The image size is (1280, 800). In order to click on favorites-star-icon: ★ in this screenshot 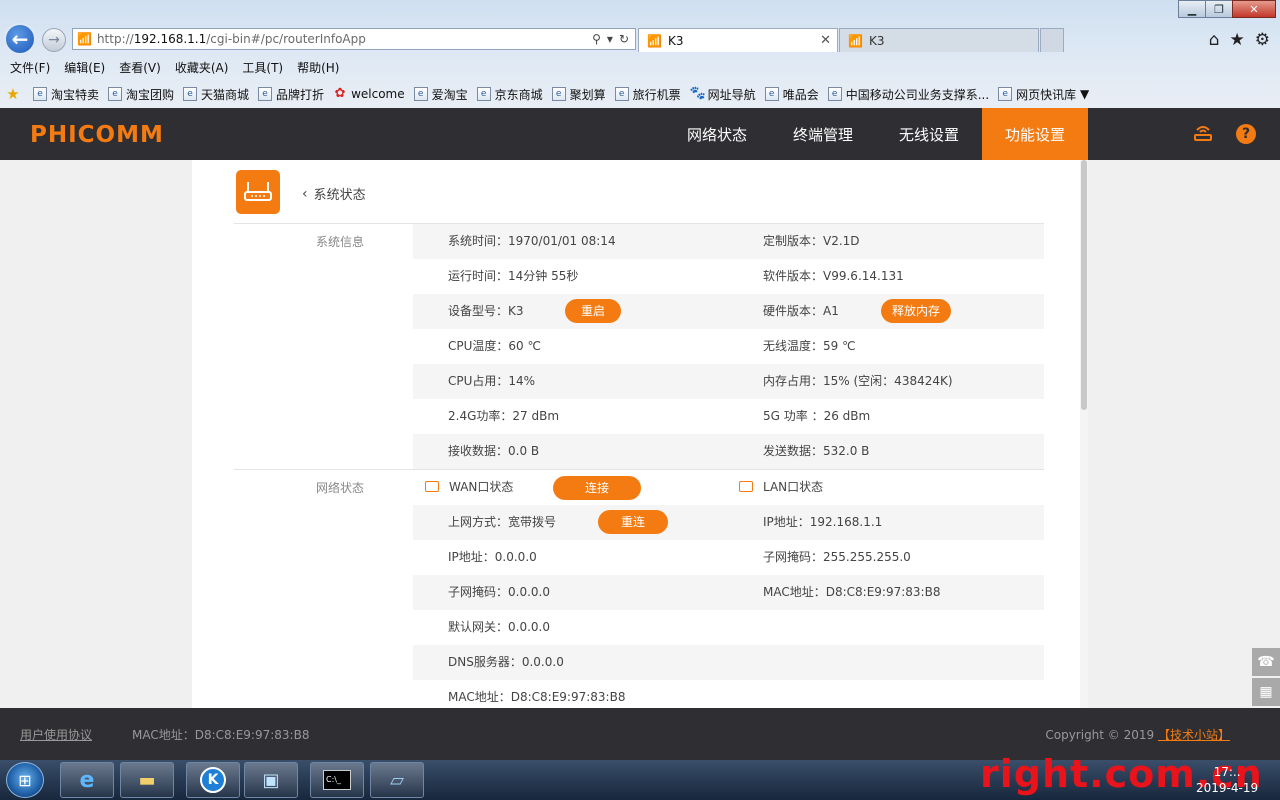, I will do `click(1237, 40)`.